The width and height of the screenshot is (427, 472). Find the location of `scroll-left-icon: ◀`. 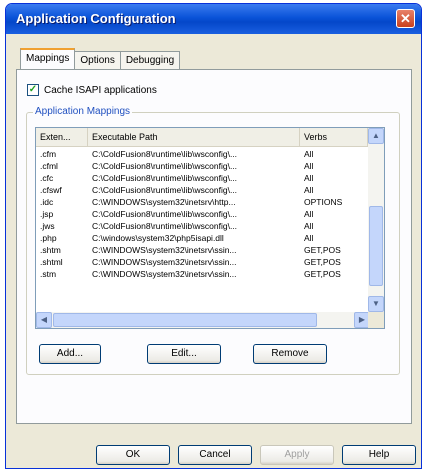

scroll-left-icon: ◀ is located at coordinates (44, 320).